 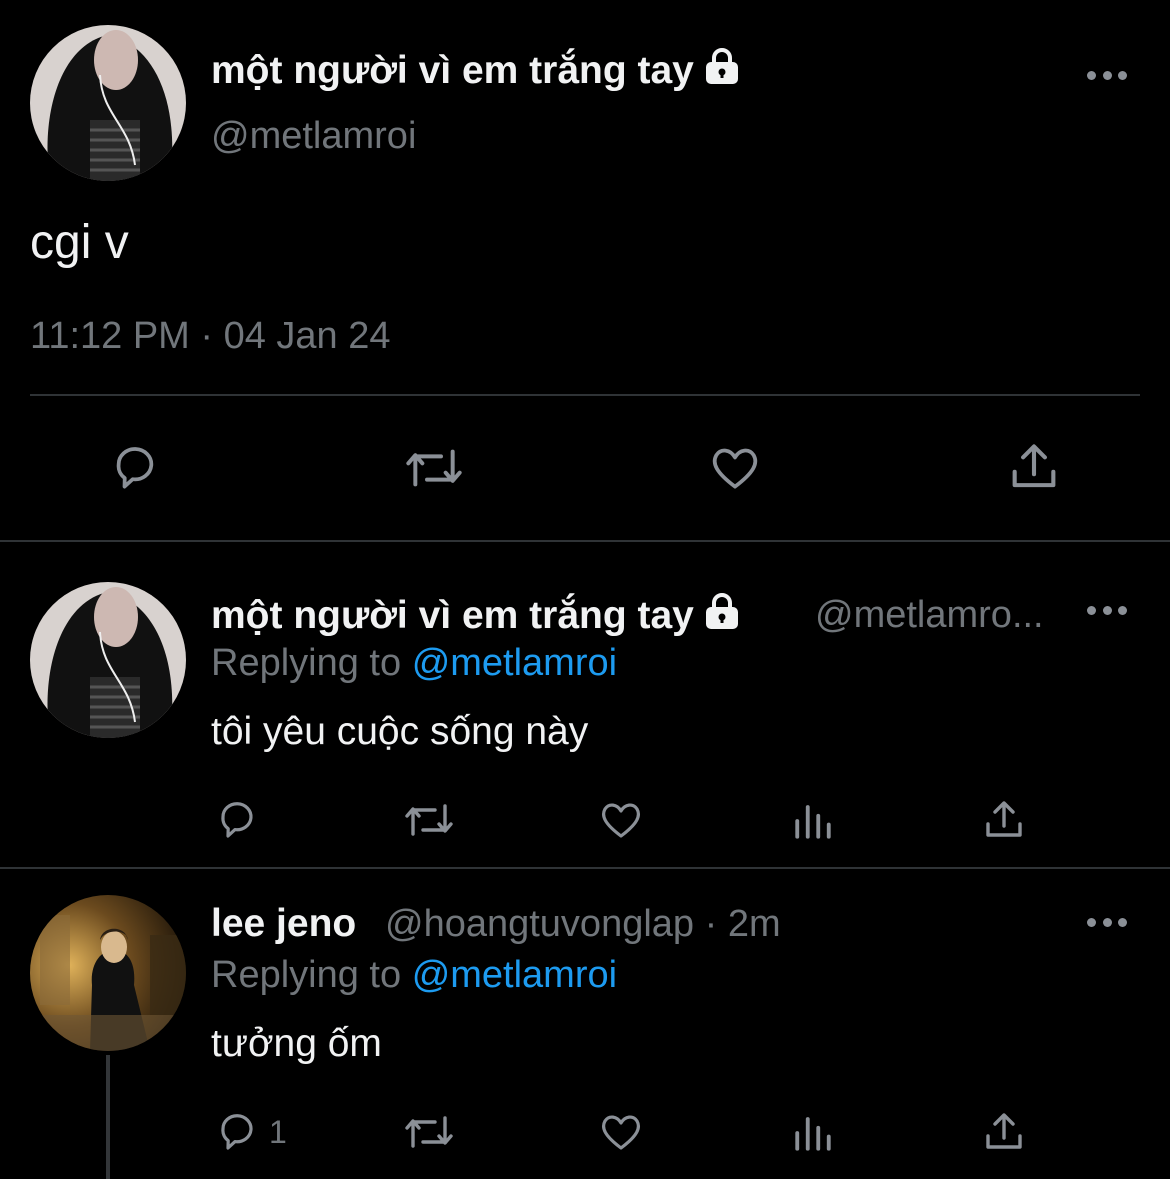 What do you see at coordinates (400, 731) in the screenshot?
I see `reply1-text: tôi yêu cuộc sống này` at bounding box center [400, 731].